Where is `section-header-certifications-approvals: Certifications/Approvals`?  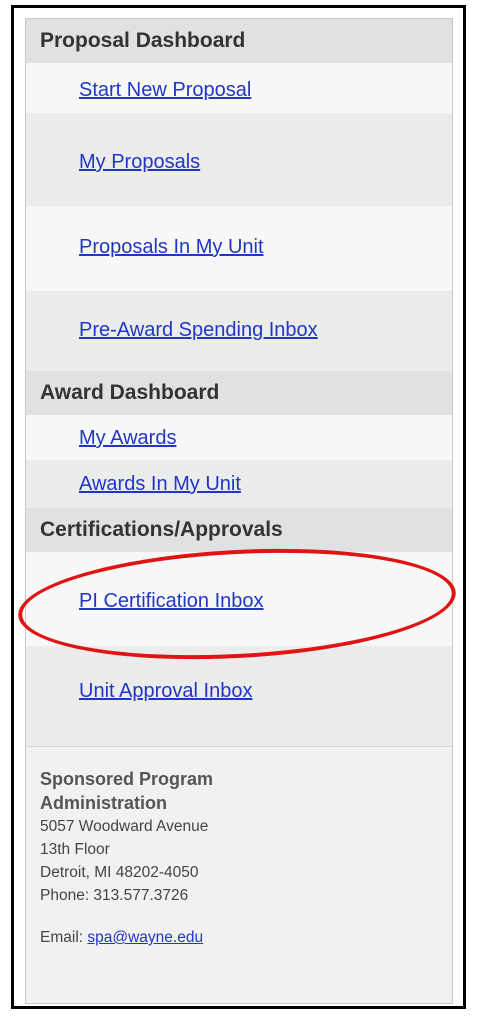
section-header-certifications-approvals: Certifications/Approvals is located at coordinates (239, 530).